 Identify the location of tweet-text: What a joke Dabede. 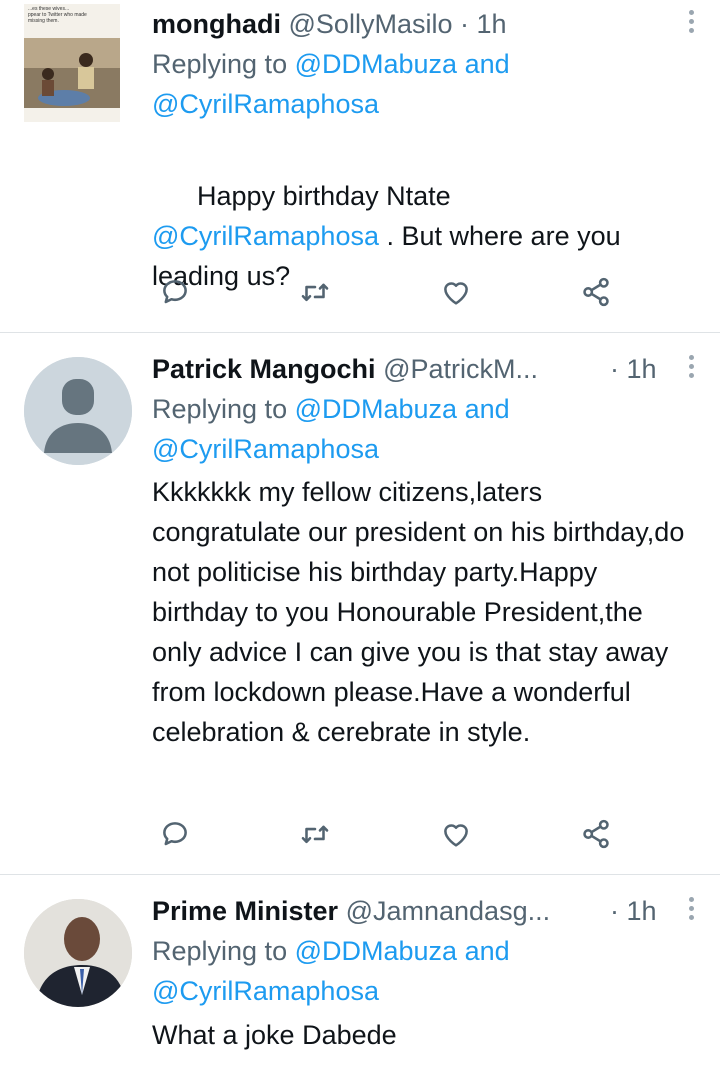
(274, 1035).